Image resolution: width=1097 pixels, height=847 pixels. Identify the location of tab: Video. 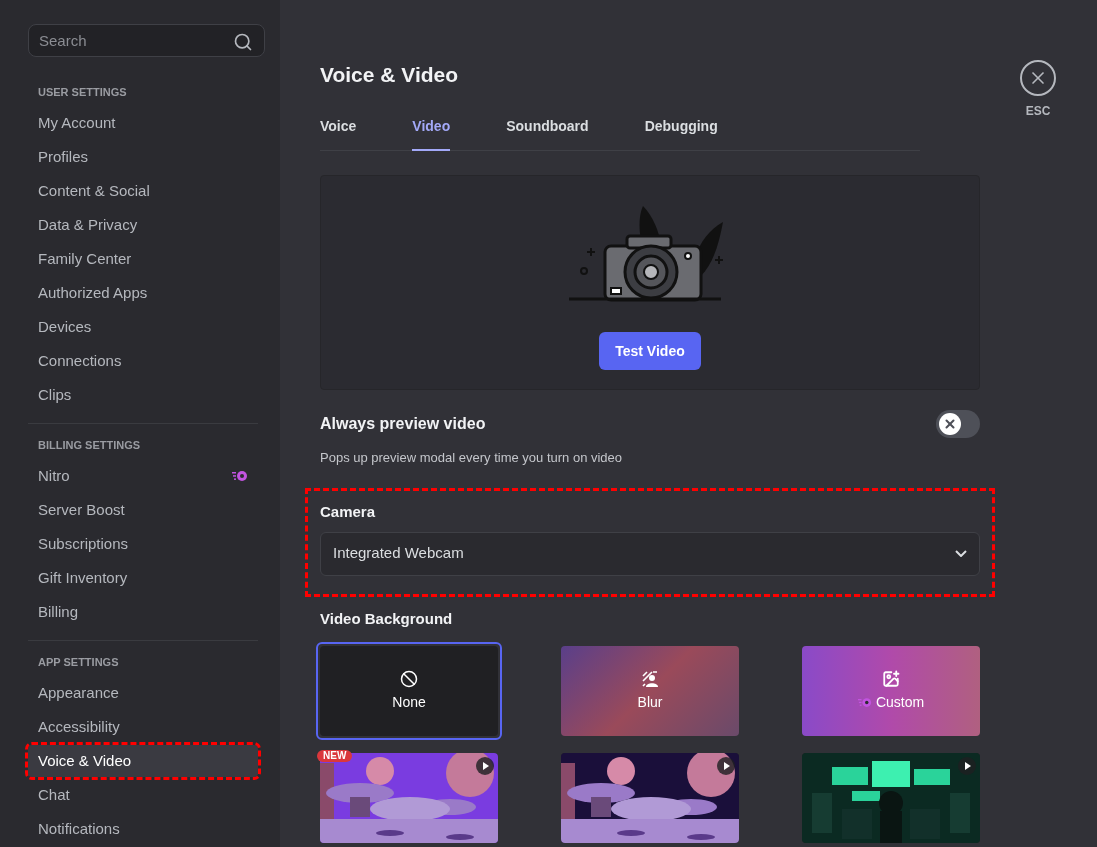
(431, 133).